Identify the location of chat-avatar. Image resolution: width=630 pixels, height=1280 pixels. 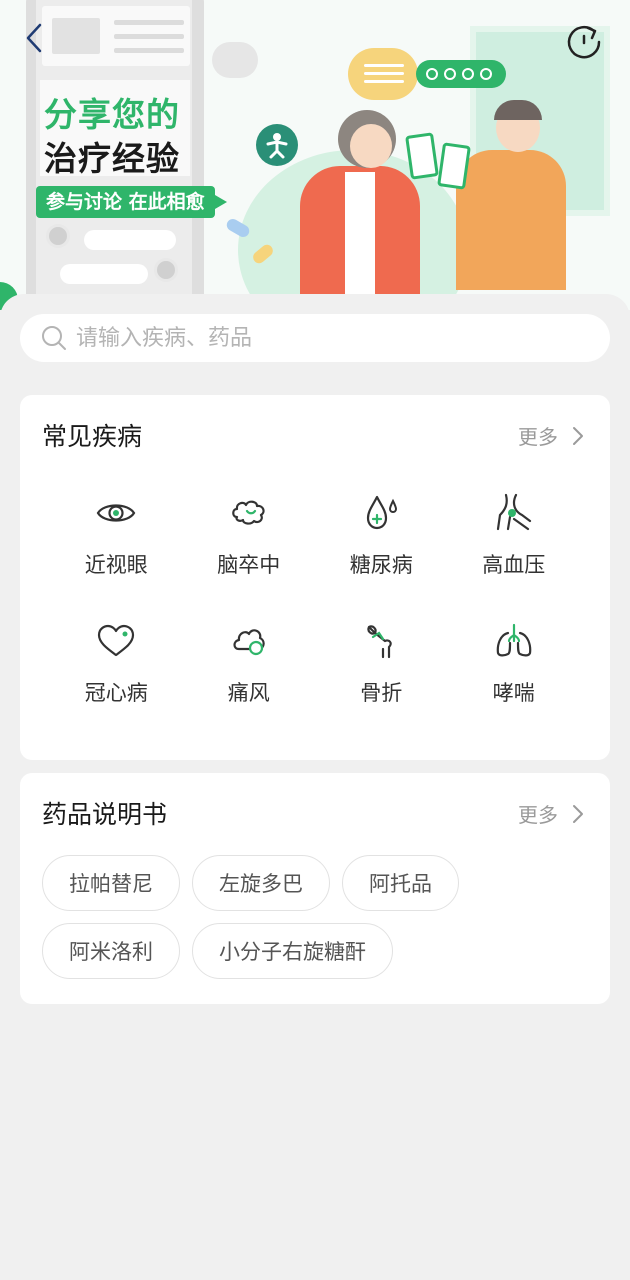
(58, 236).